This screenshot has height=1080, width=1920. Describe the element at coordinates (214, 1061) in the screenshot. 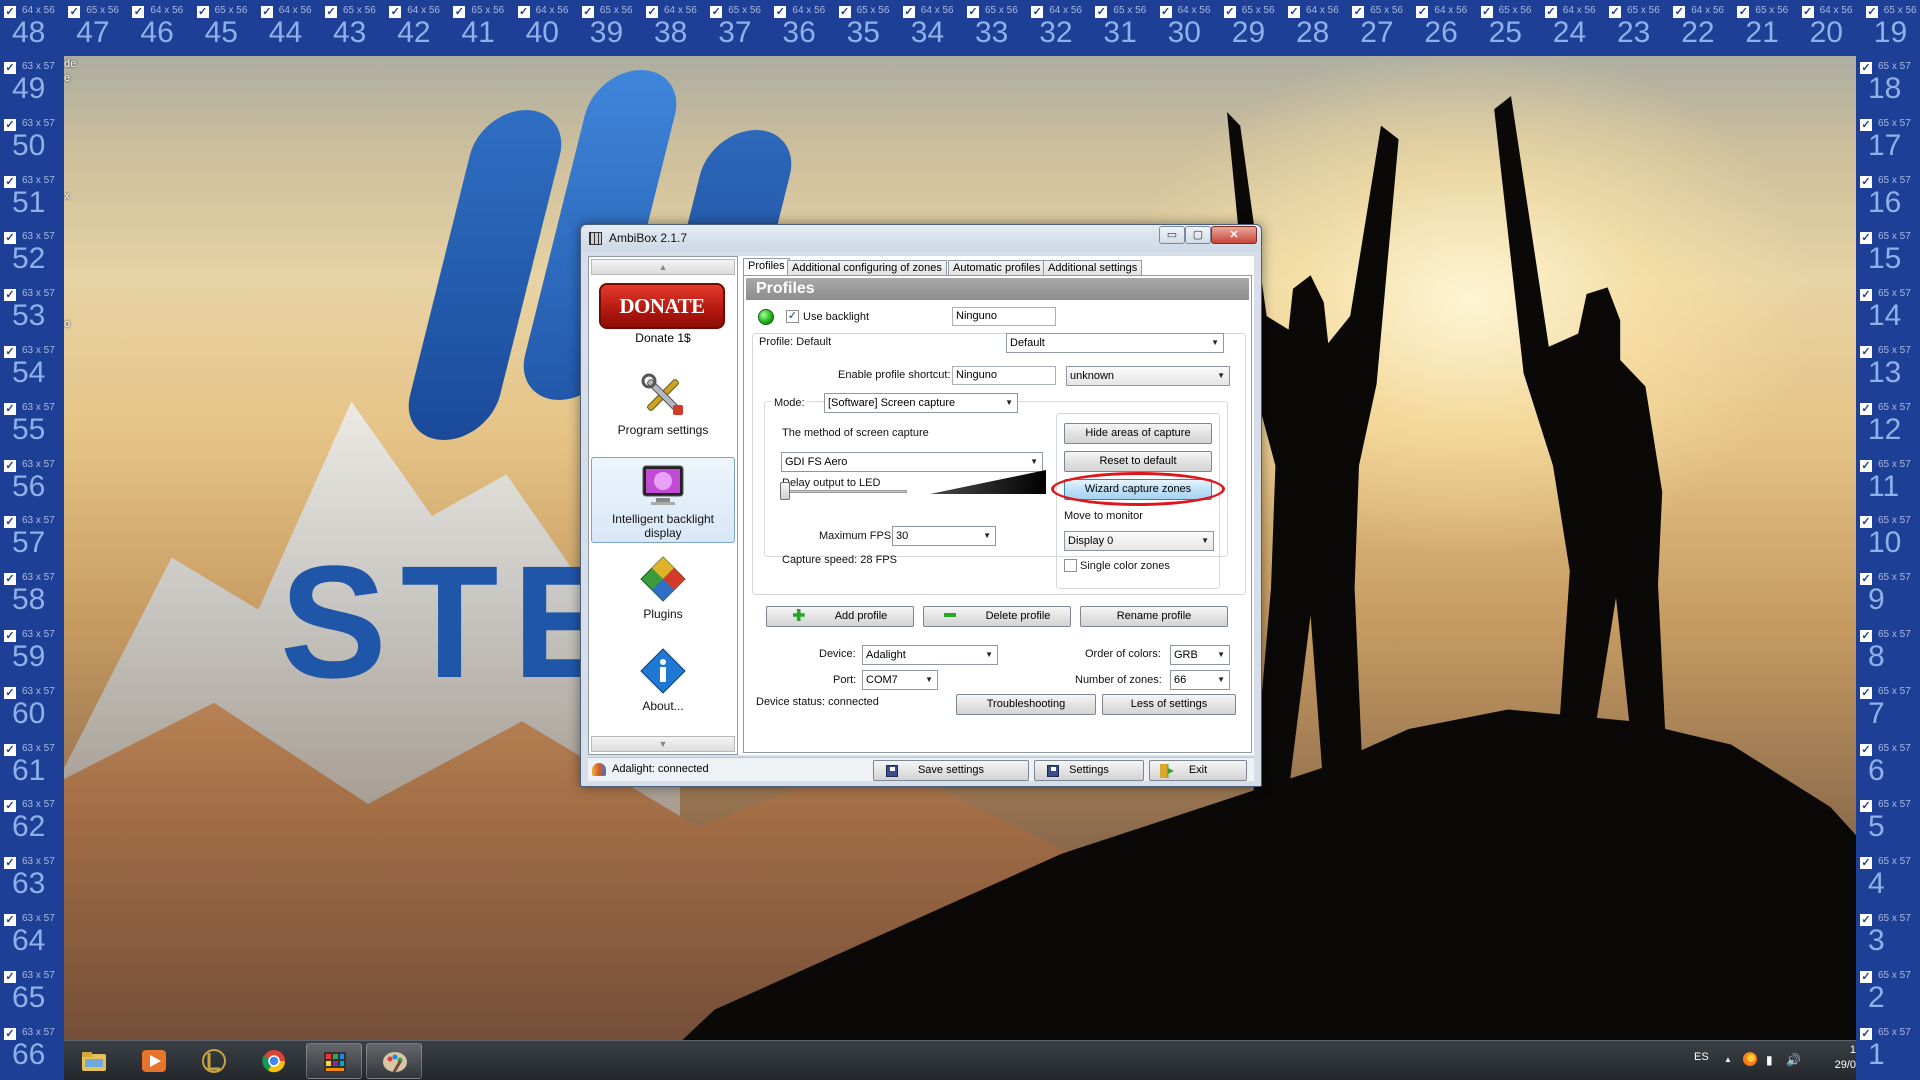

I see `taskbar-league-of-legends` at that location.